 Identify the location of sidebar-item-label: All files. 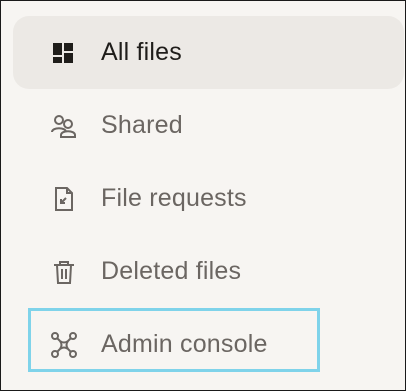
(141, 52).